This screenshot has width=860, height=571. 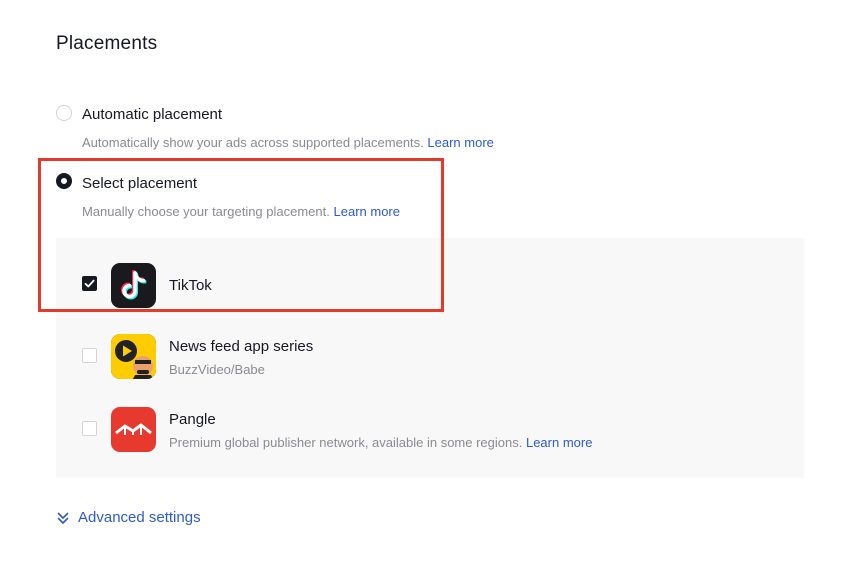 What do you see at coordinates (217, 369) in the screenshot?
I see `news-feed-subtitle: BuzzVideo/Babe` at bounding box center [217, 369].